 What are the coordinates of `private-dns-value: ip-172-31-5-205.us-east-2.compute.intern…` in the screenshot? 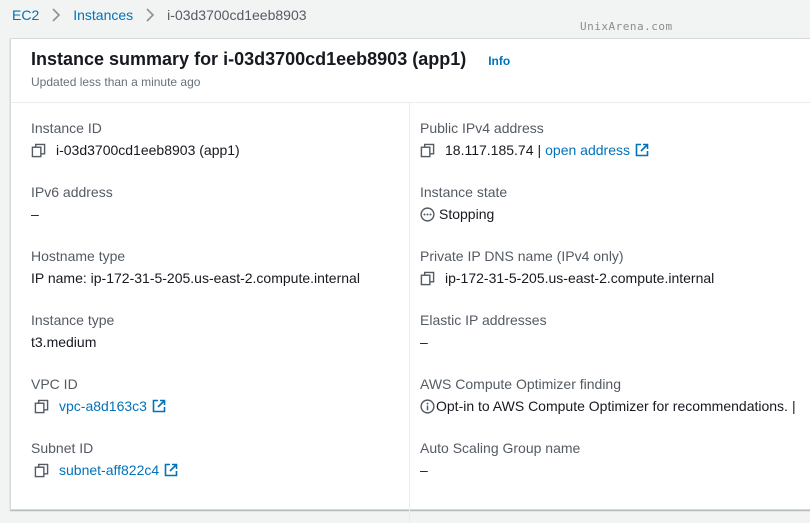 It's located at (580, 278).